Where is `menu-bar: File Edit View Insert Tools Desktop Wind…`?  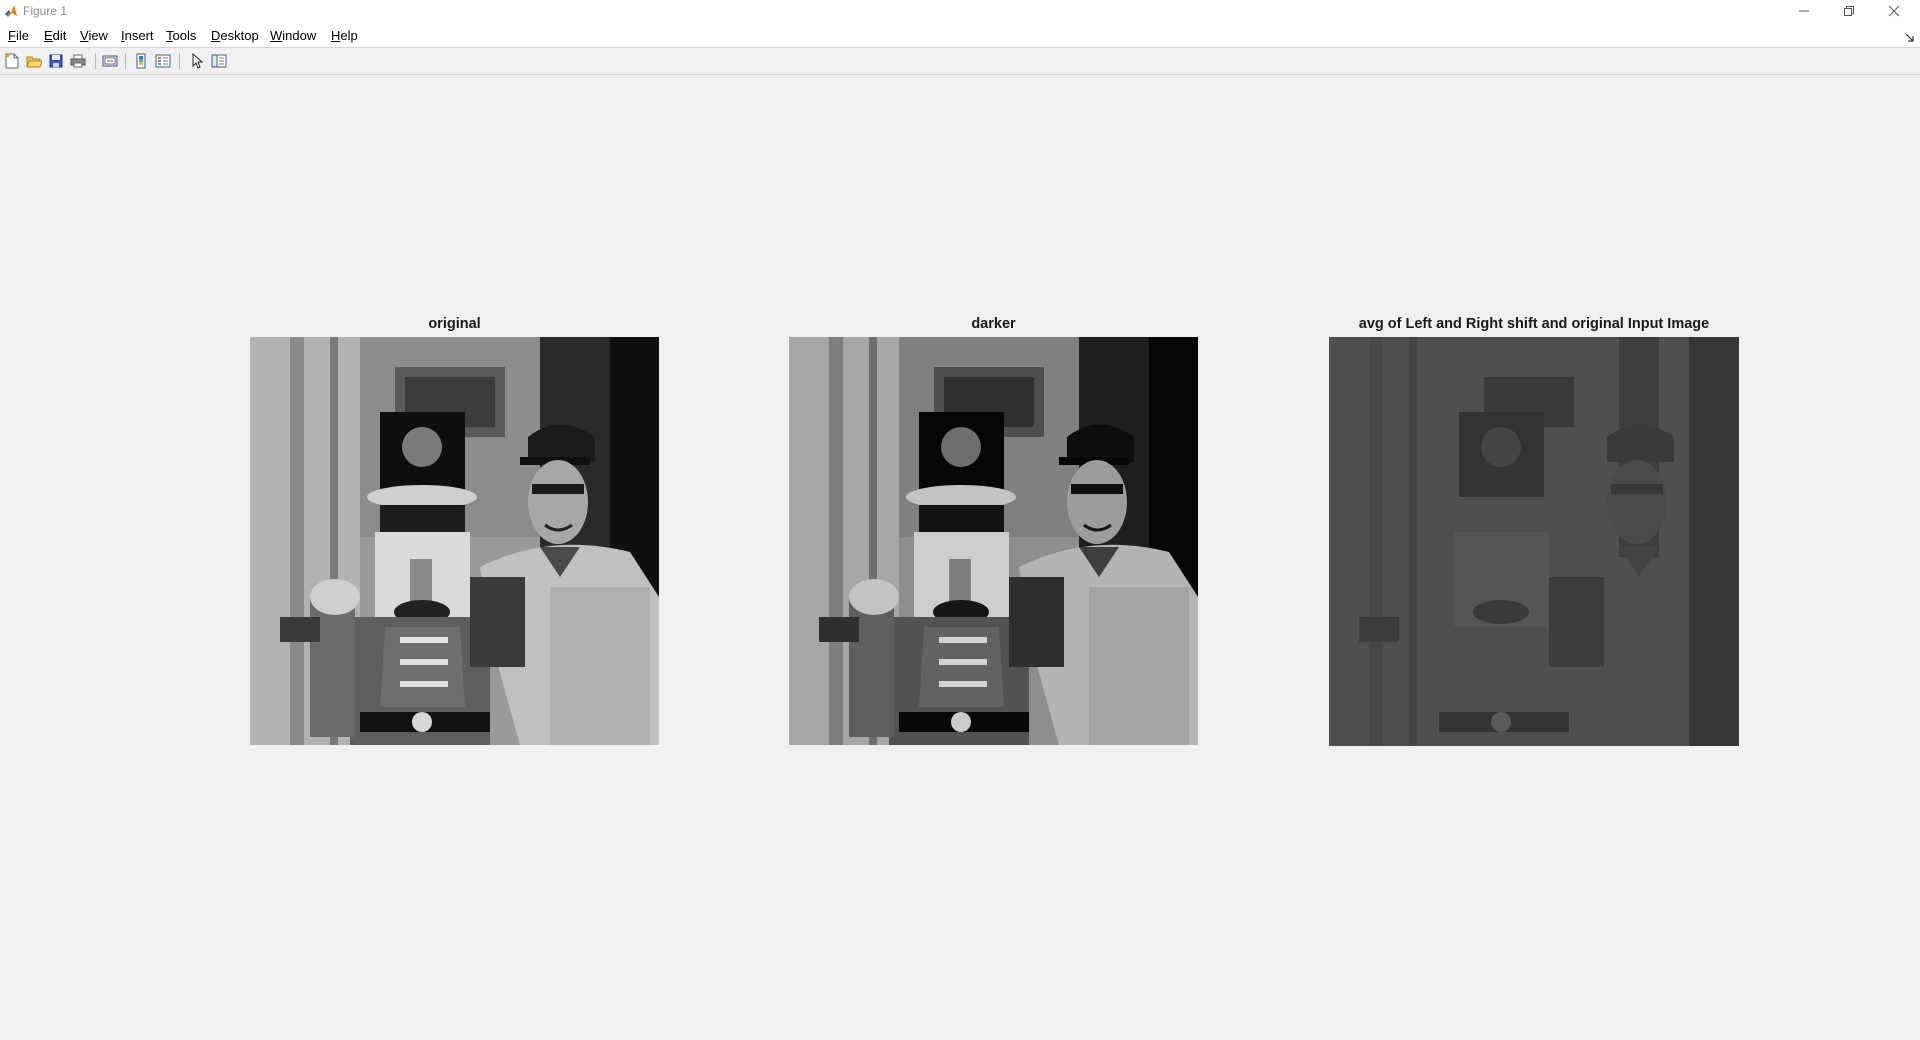
menu-bar: File Edit View Insert Tools Desktop Wind… is located at coordinates (960, 36).